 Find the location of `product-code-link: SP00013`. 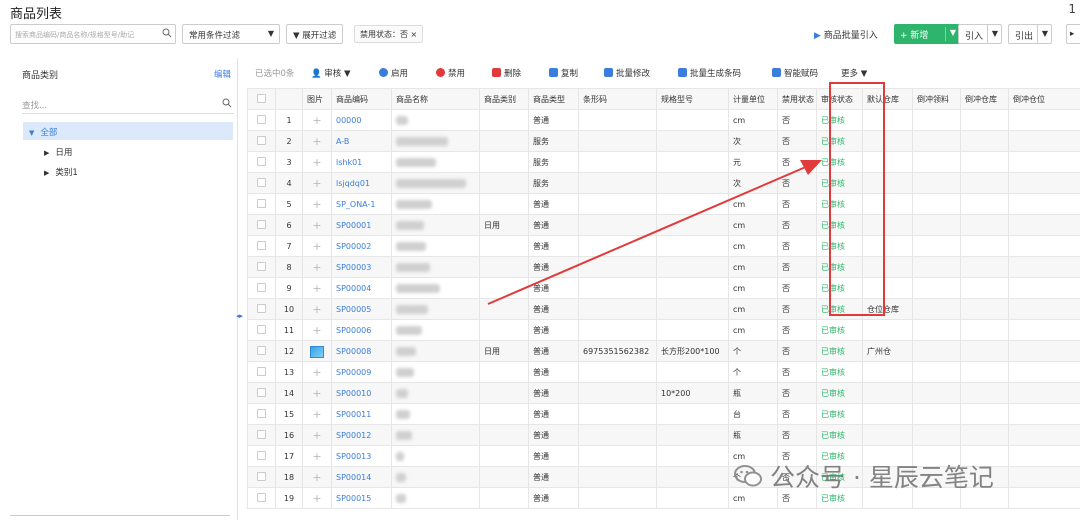

product-code-link: SP00013 is located at coordinates (361, 456).